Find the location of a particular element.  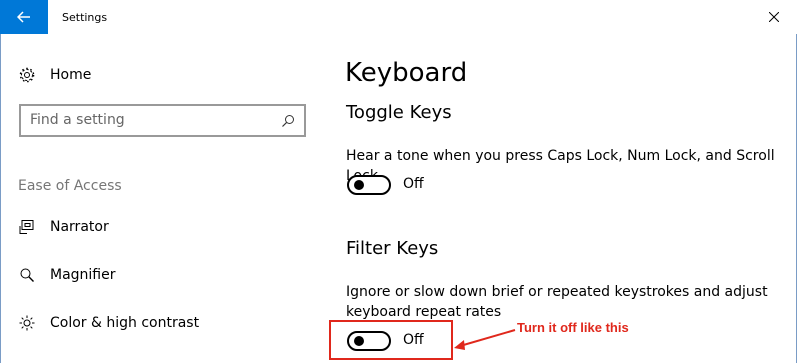

close-icon is located at coordinates (774, 17).